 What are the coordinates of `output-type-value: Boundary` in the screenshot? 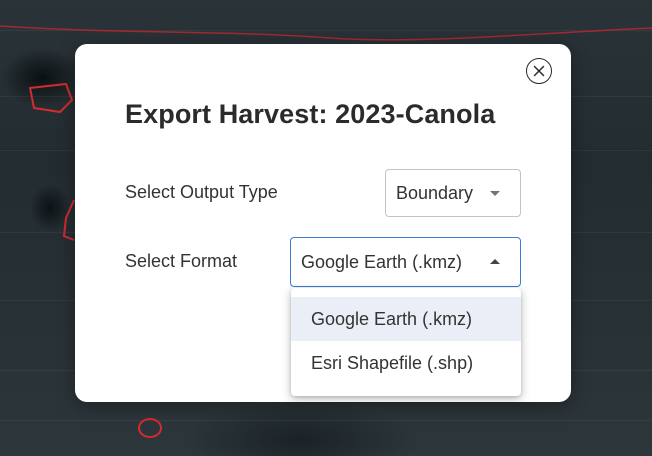 It's located at (435, 192).